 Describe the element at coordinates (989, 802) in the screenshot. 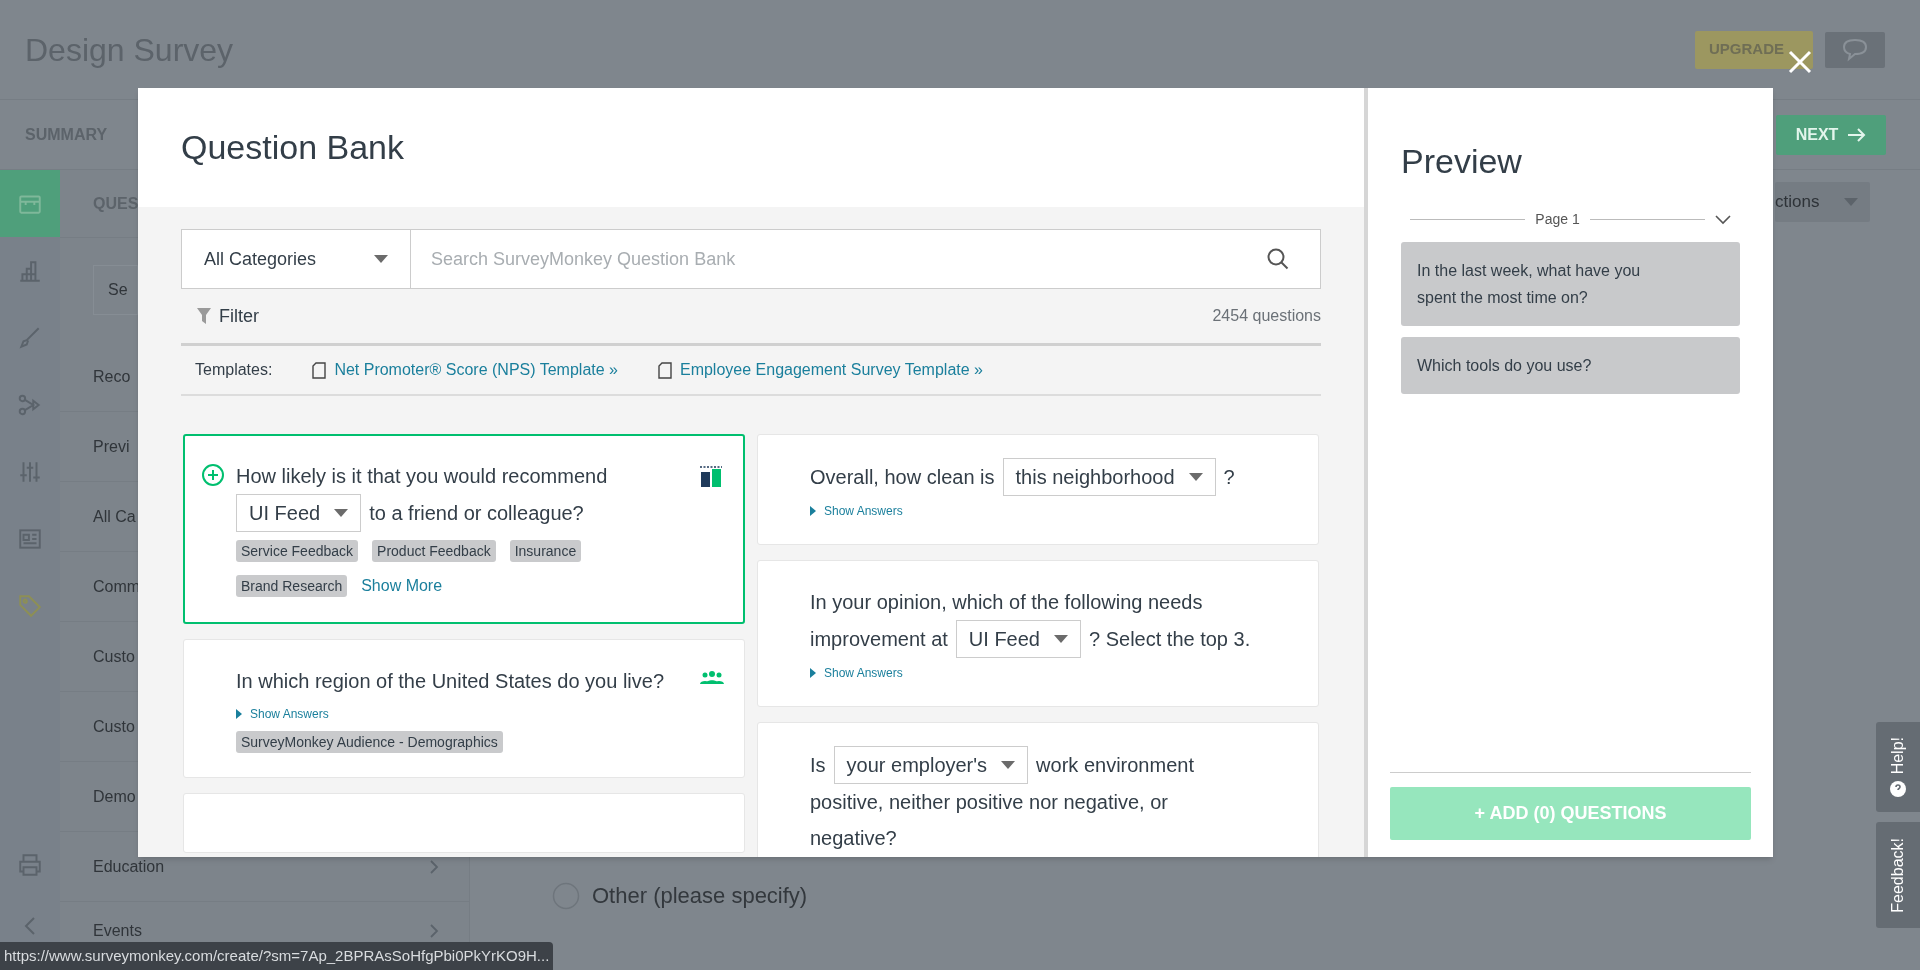

I see `question-text: positive, neither positive nor negative, or` at that location.